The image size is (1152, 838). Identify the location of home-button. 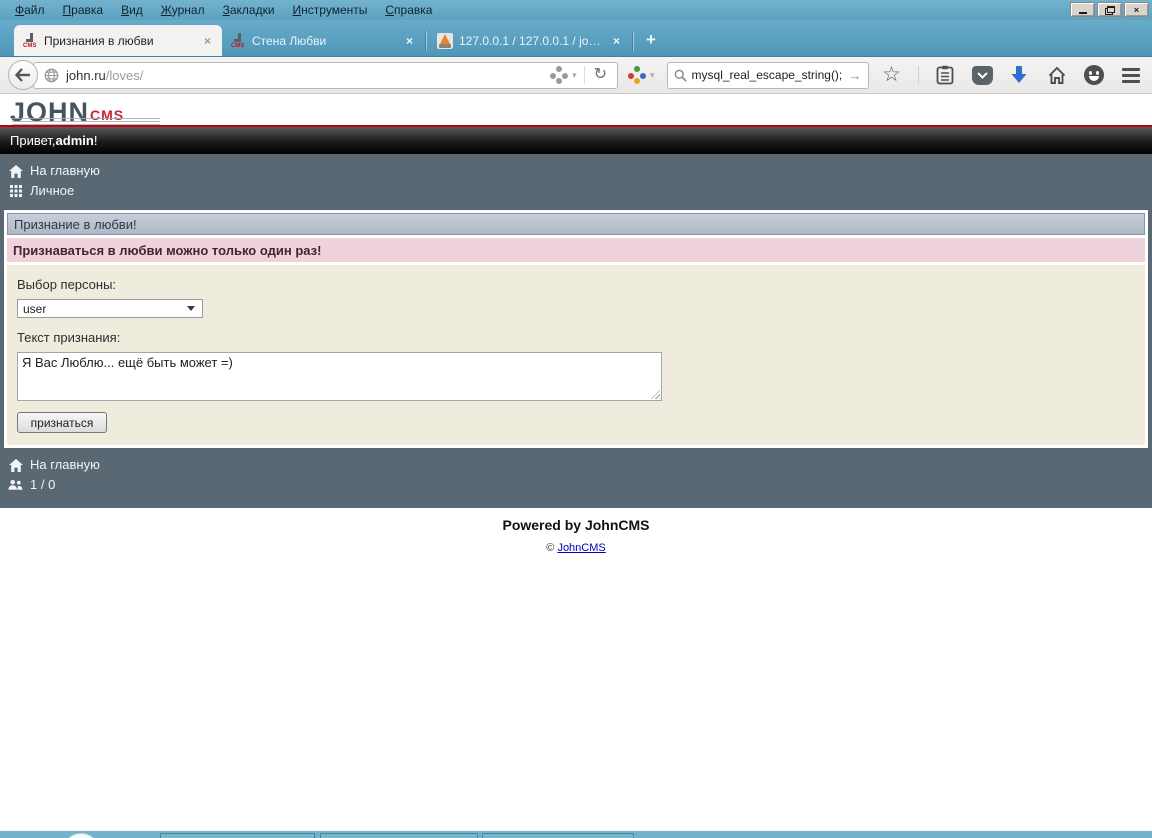
(1057, 75).